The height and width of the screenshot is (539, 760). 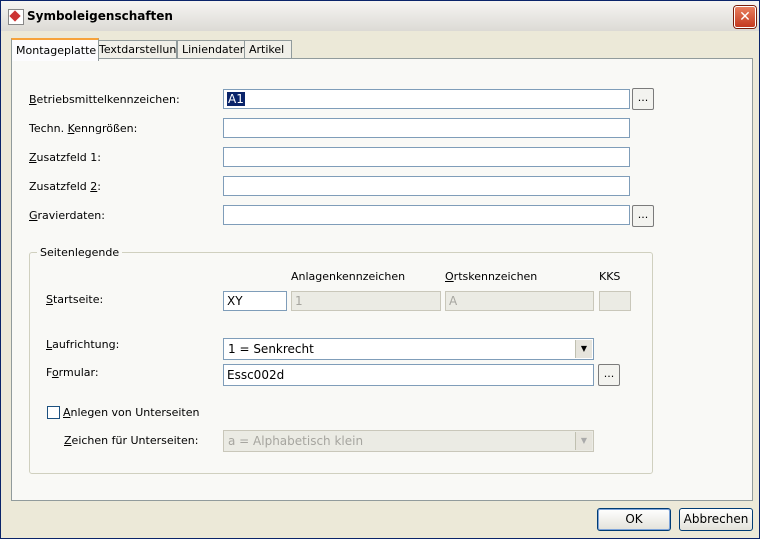 What do you see at coordinates (55, 49) in the screenshot?
I see `tab-montageplatte: Montageplatte` at bounding box center [55, 49].